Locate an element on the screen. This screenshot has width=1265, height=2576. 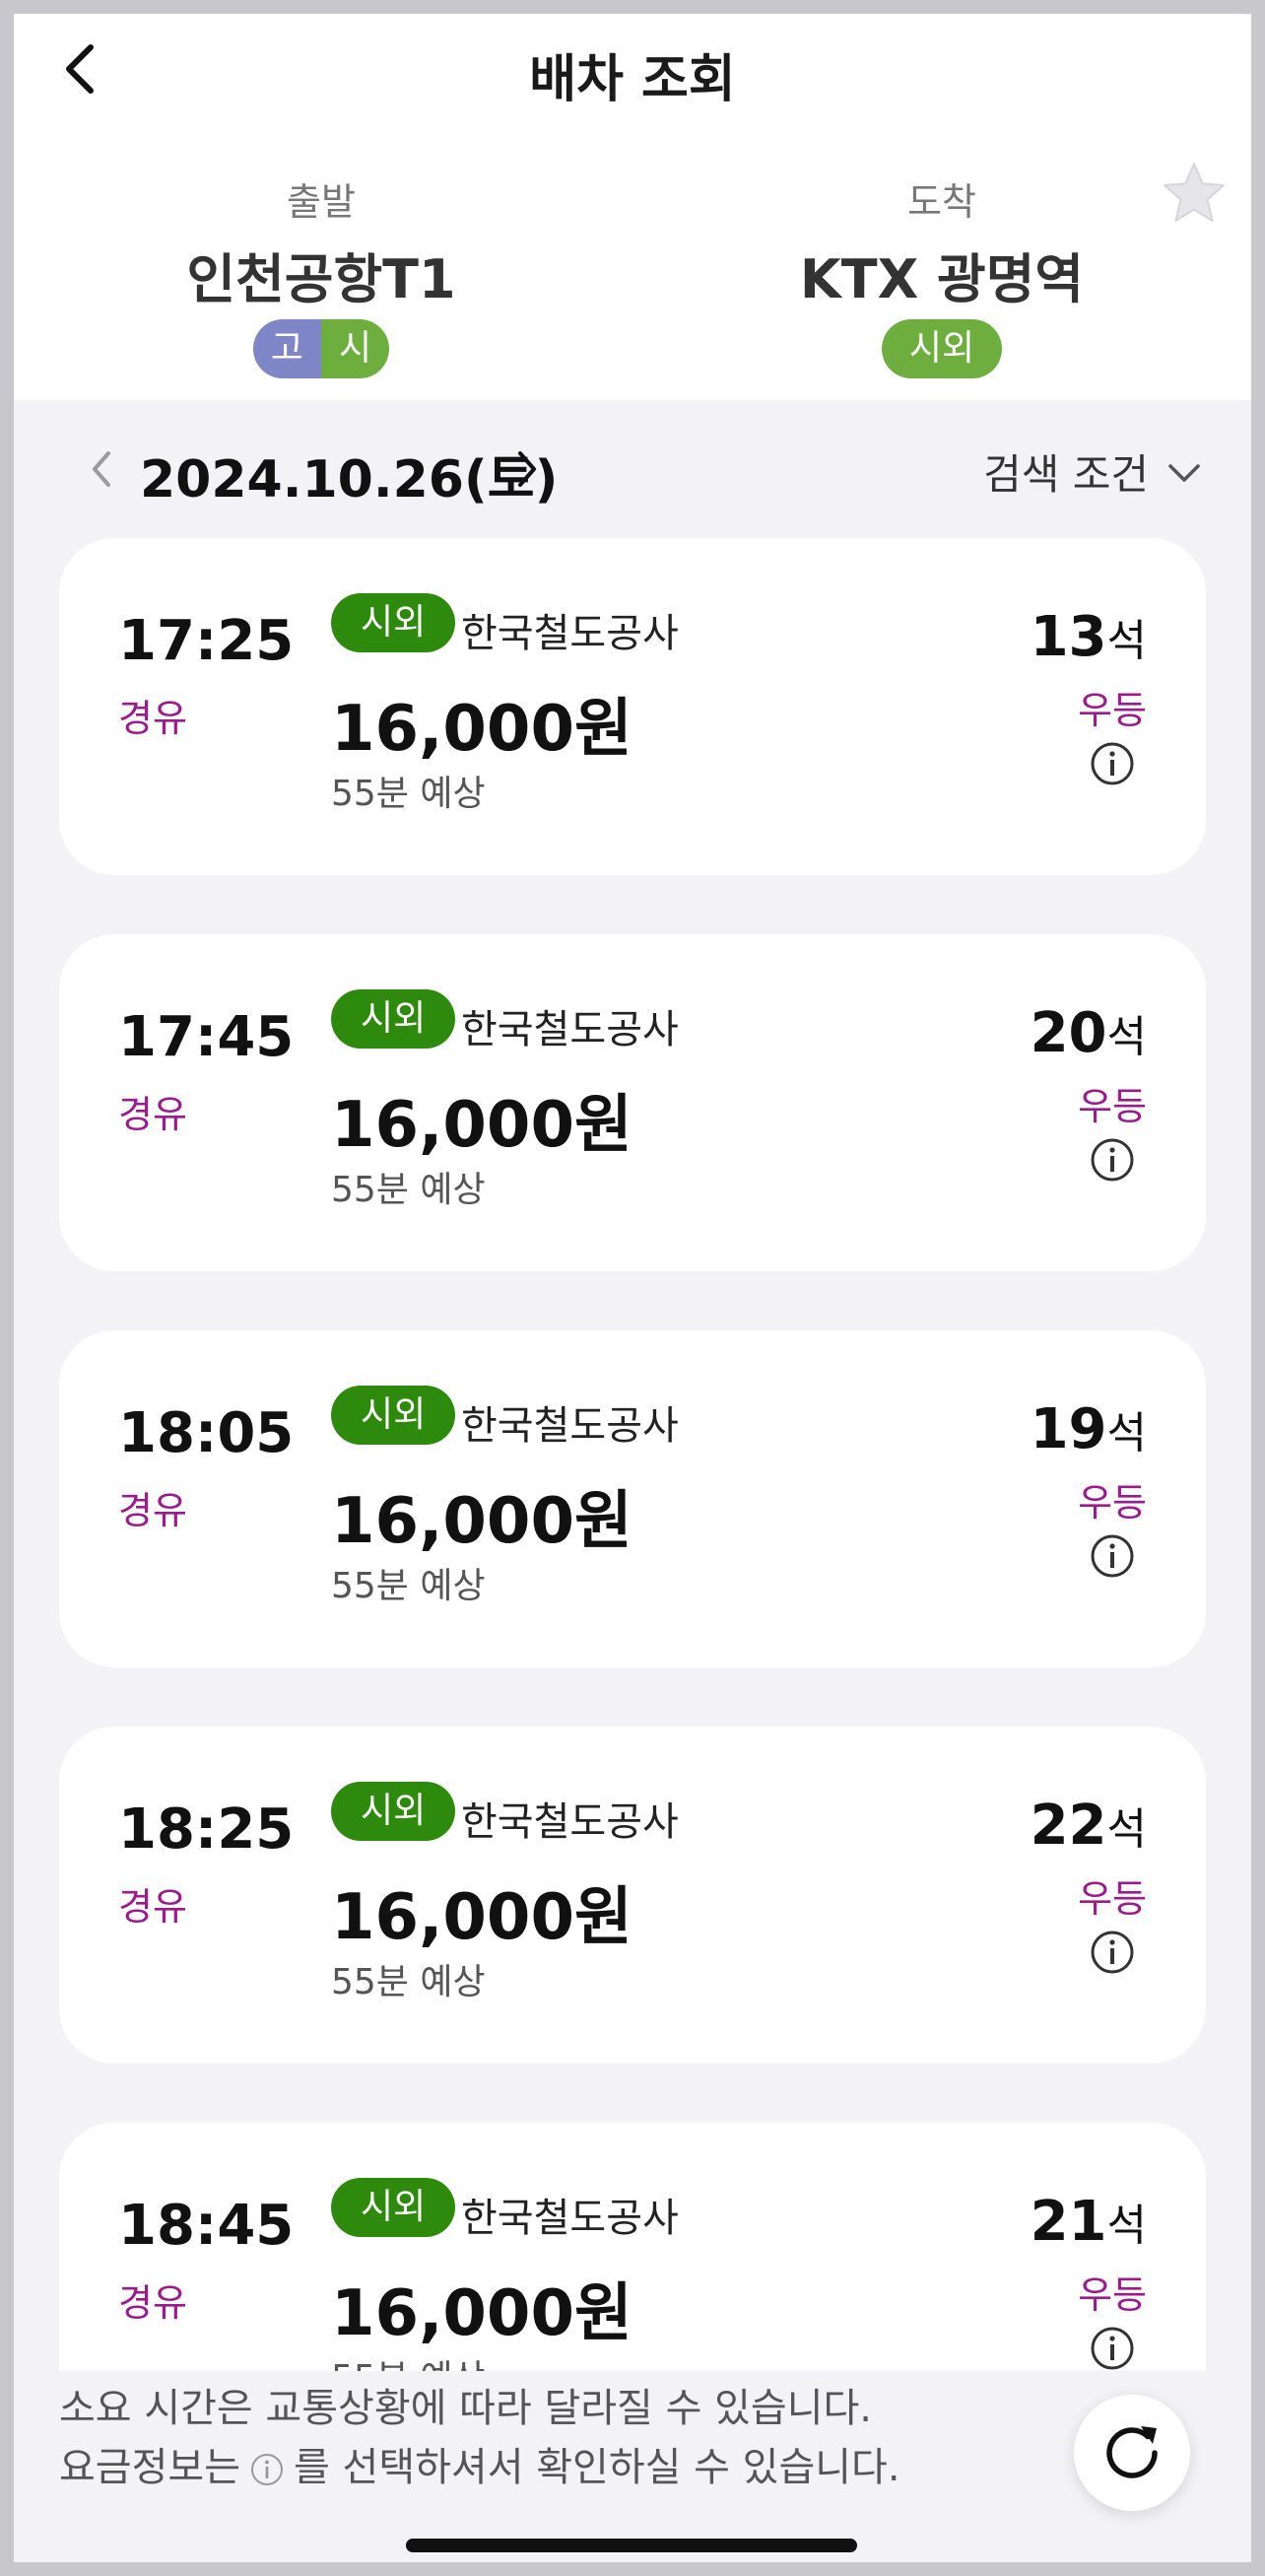
seat-number: 20 is located at coordinates (1068, 1033).